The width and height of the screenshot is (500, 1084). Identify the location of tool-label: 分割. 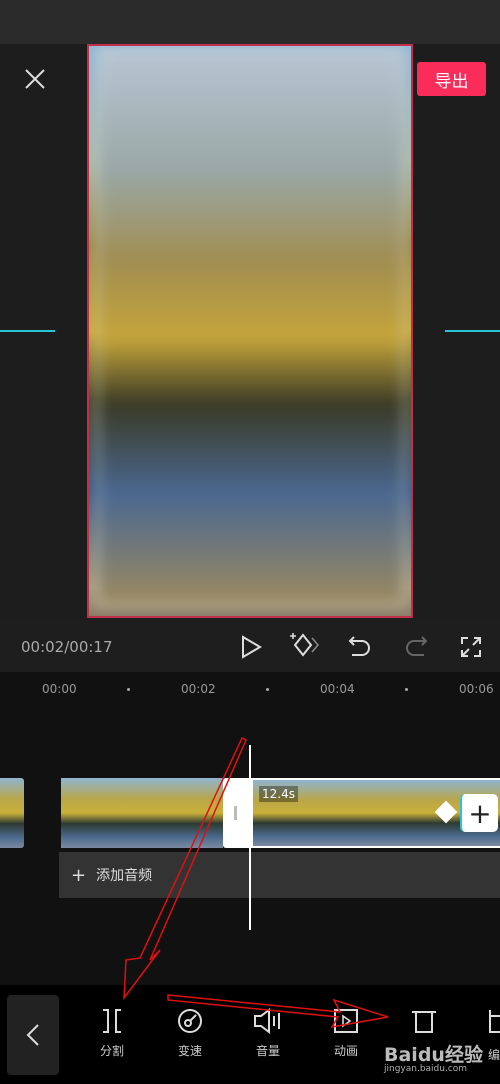
(111, 1051).